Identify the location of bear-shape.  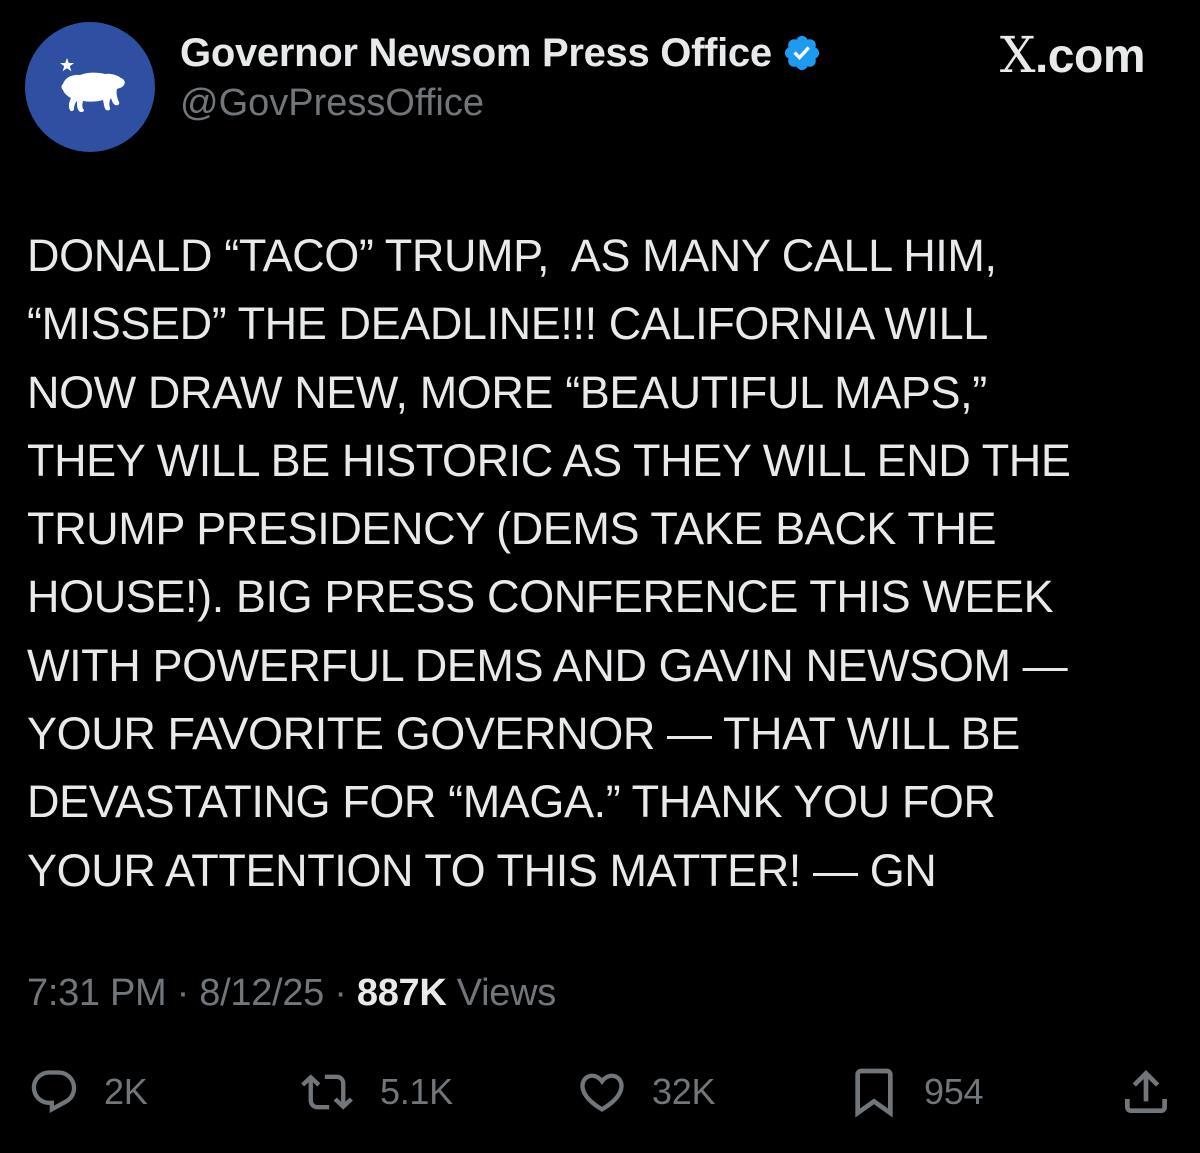
(93, 92).